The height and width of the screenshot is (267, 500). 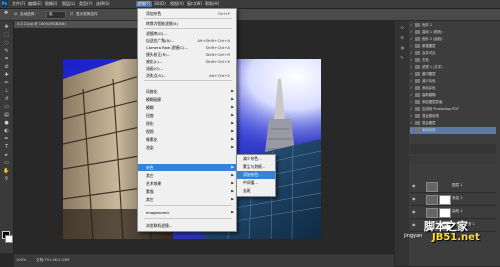 I want to click on menu-item-sketch: 素描 ▶, so click(x=187, y=191).